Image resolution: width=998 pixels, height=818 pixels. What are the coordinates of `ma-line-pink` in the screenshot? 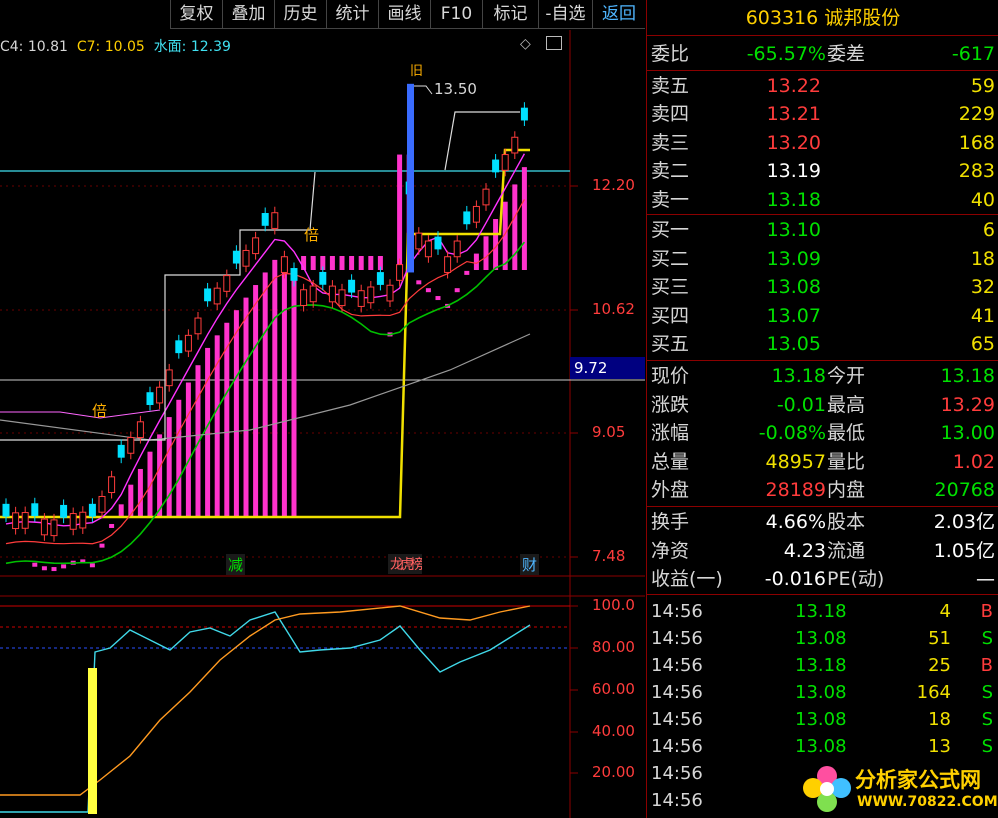 It's located at (80, 414).